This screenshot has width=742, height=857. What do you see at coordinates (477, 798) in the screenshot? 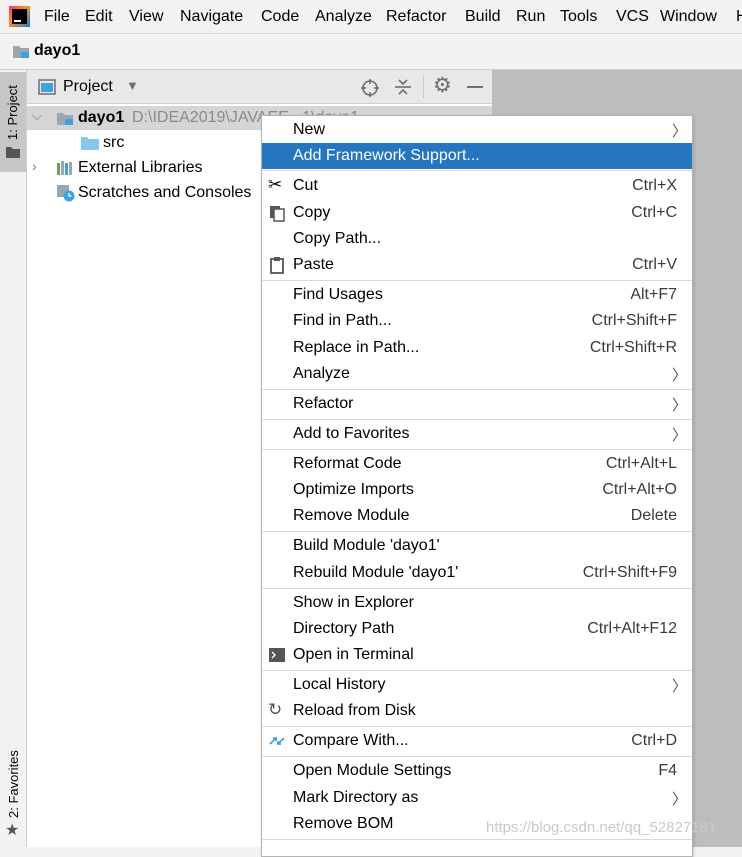
I see `menu-item-mark-directory-as: Mark Directory as 〉` at bounding box center [477, 798].